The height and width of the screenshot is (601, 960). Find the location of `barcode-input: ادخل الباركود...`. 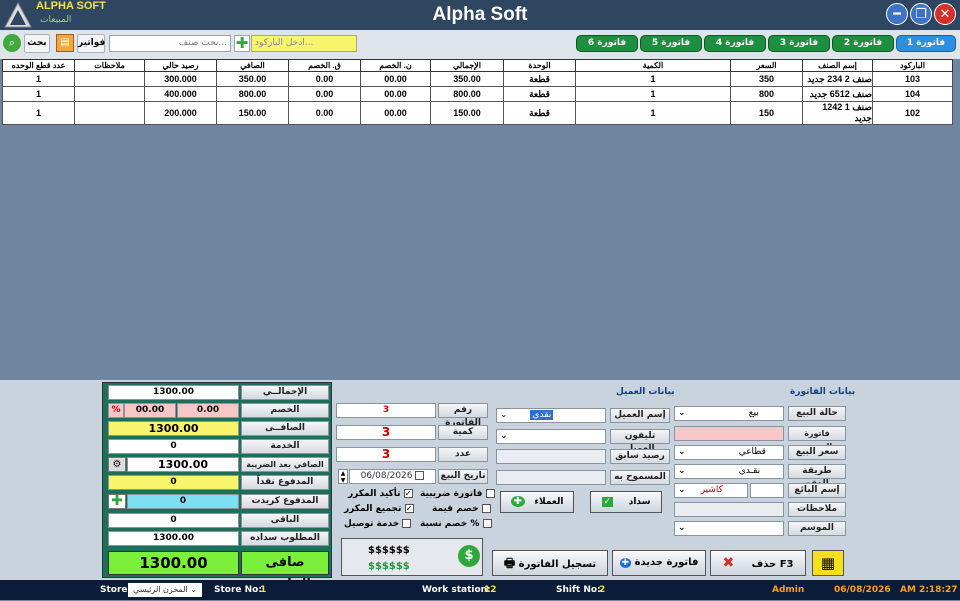

barcode-input: ادخل الباركود... is located at coordinates (304, 43).